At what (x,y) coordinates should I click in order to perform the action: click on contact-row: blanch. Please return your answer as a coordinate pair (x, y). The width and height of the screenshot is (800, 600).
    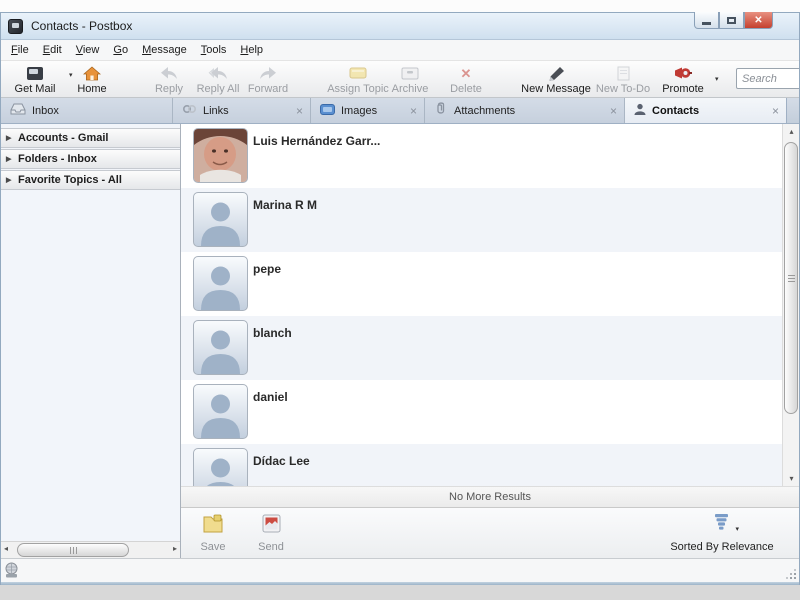
    Looking at the image, I should click on (481, 348).